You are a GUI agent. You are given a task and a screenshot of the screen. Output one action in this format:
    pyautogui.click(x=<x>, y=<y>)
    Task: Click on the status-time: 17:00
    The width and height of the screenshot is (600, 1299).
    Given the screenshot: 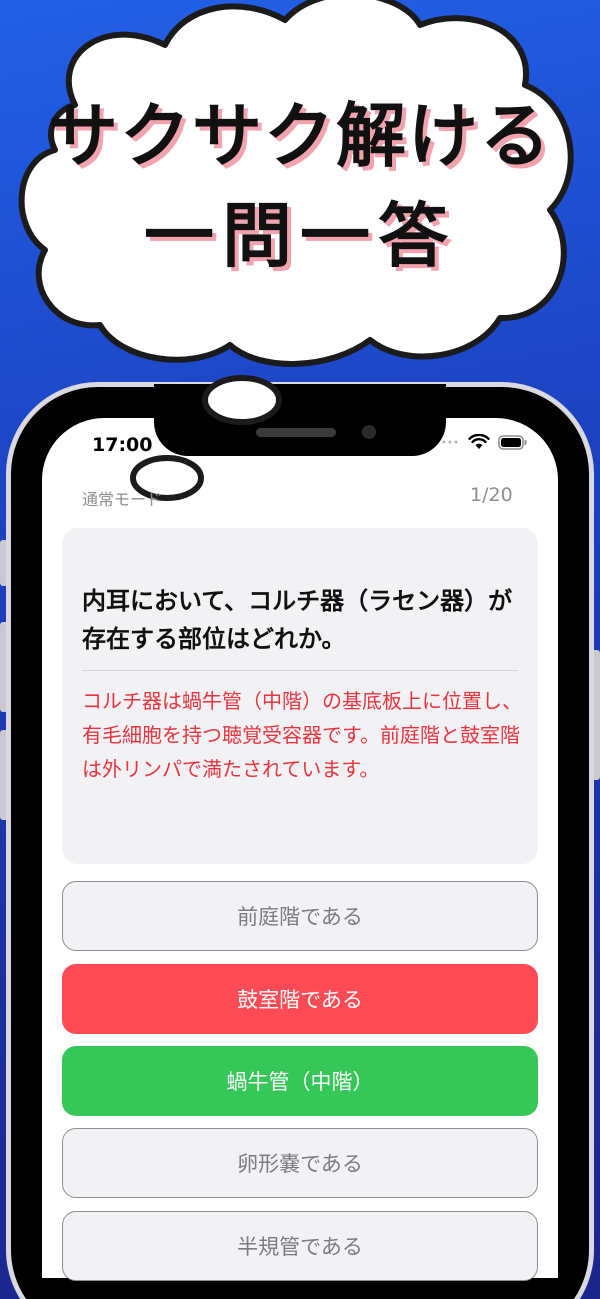 What is the action you would take?
    pyautogui.click(x=122, y=445)
    